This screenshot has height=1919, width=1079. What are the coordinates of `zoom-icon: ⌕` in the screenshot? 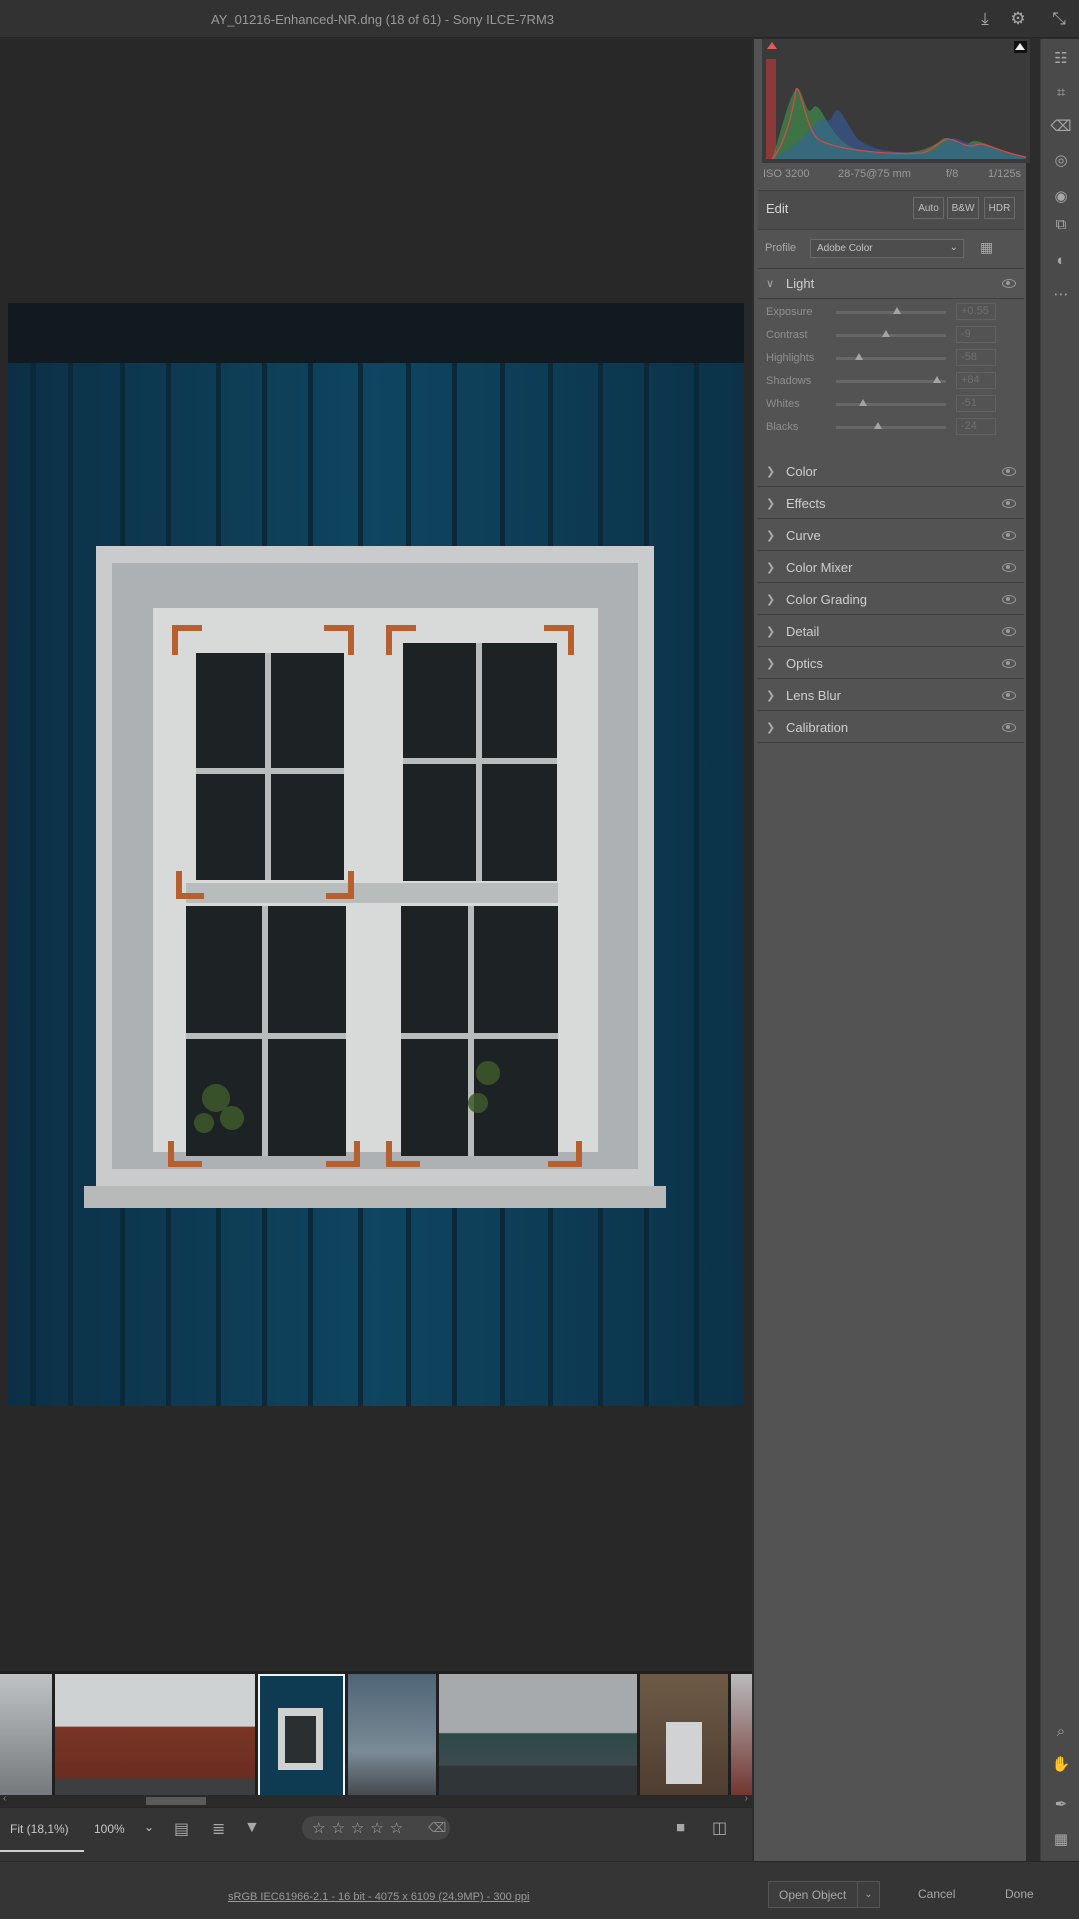 It's located at (1061, 1731).